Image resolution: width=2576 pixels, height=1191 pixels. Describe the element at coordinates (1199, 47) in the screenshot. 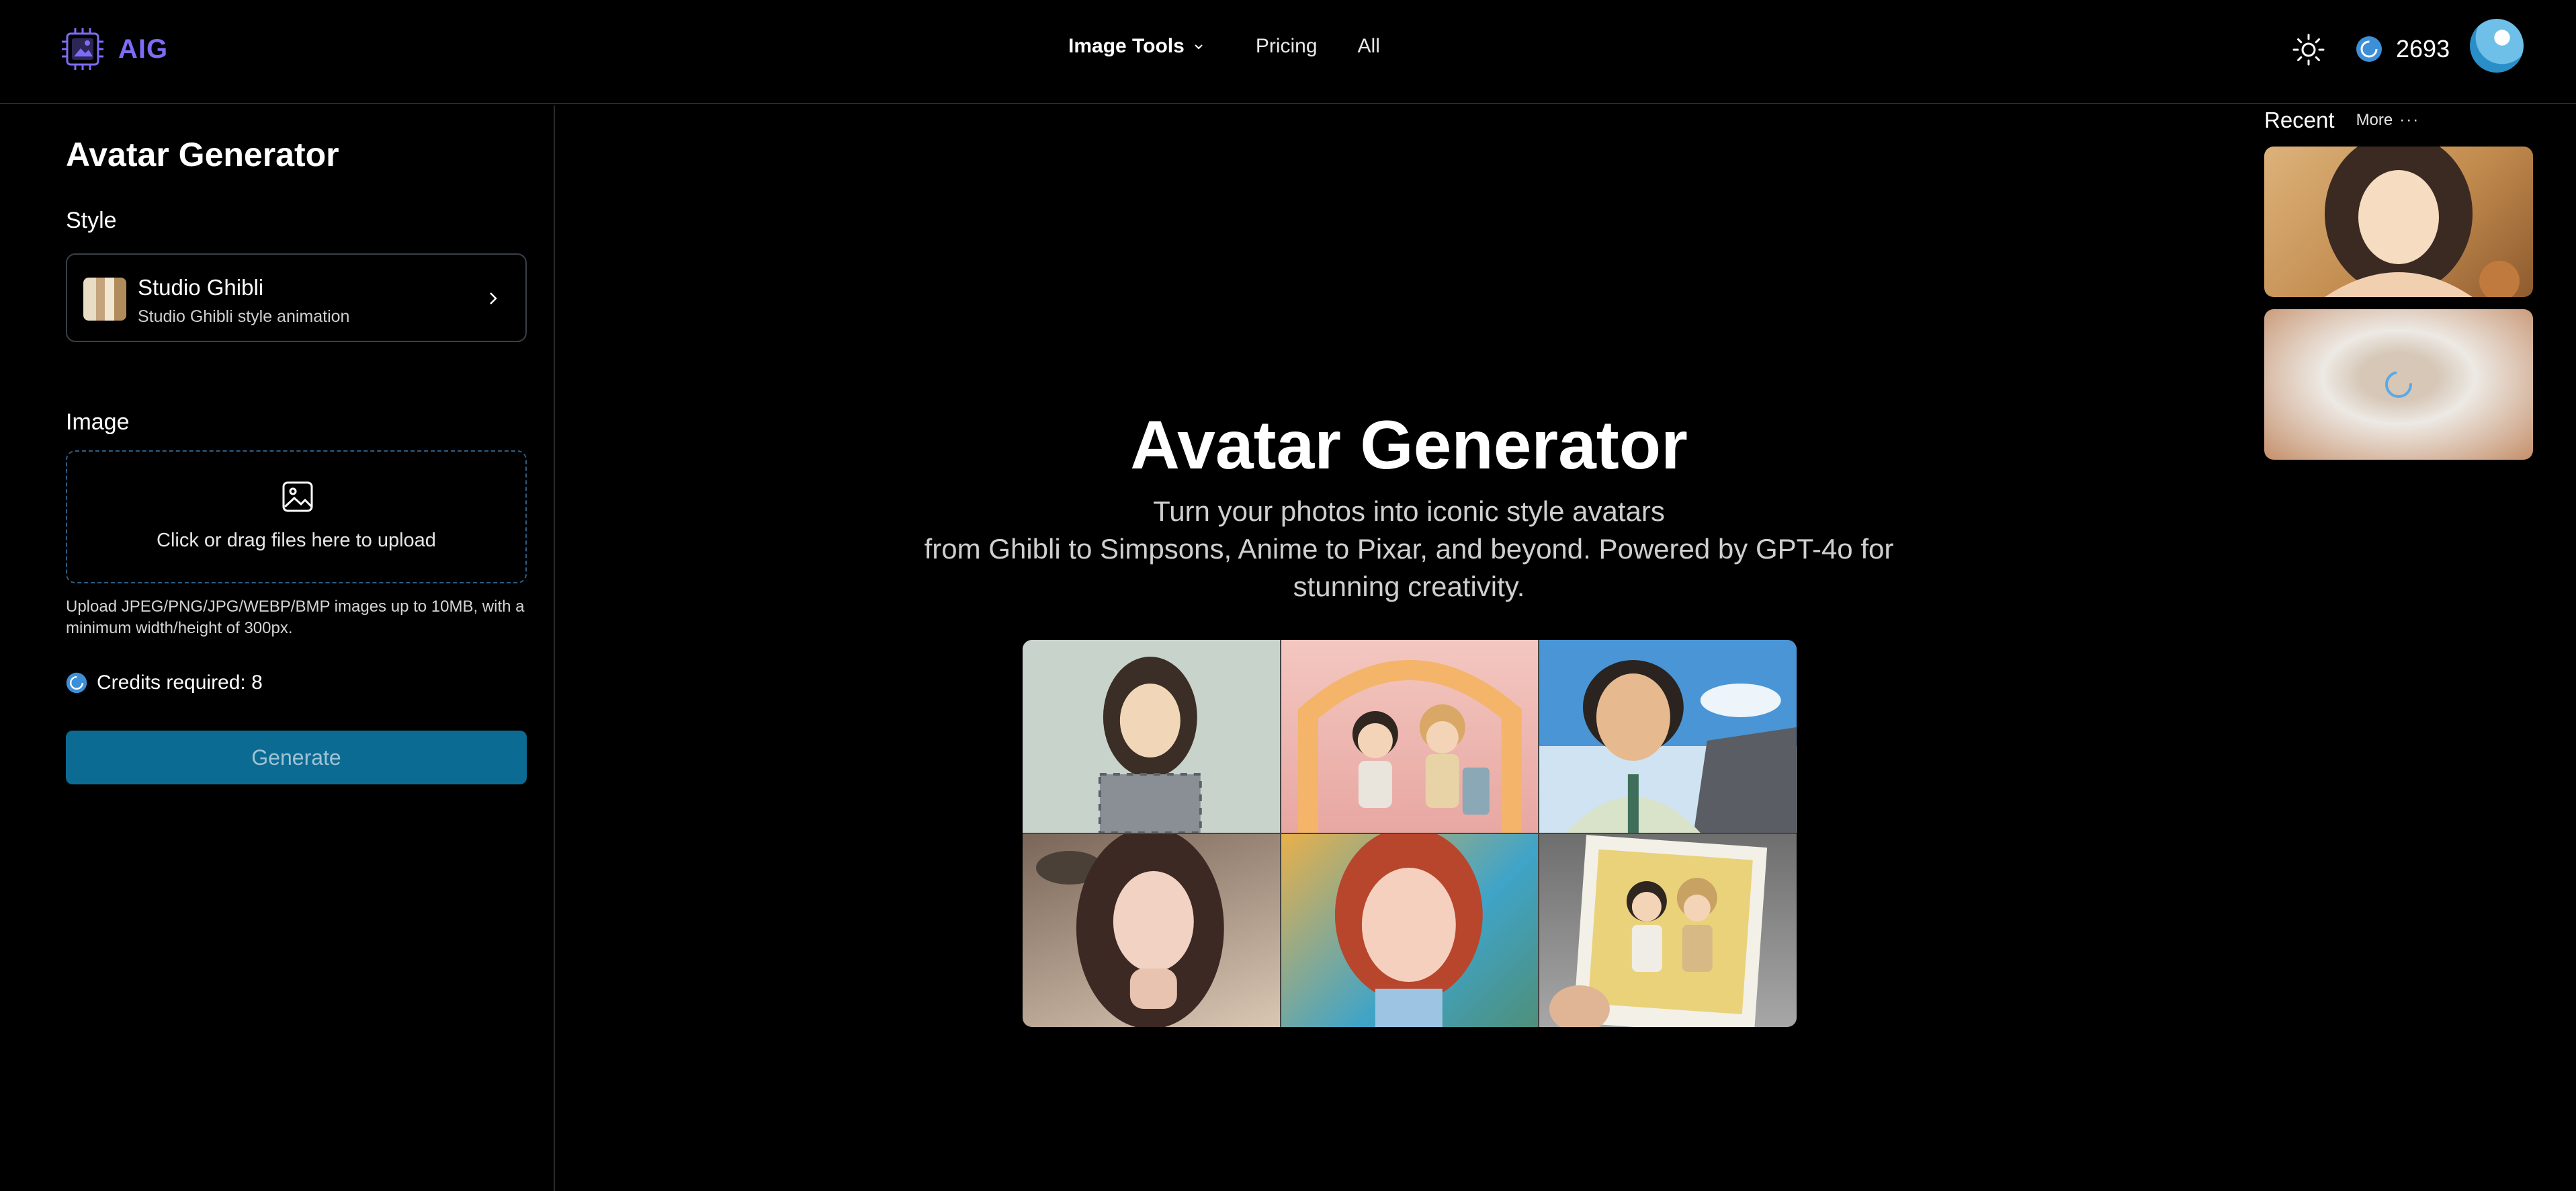

I see `chevron-down-icon` at that location.